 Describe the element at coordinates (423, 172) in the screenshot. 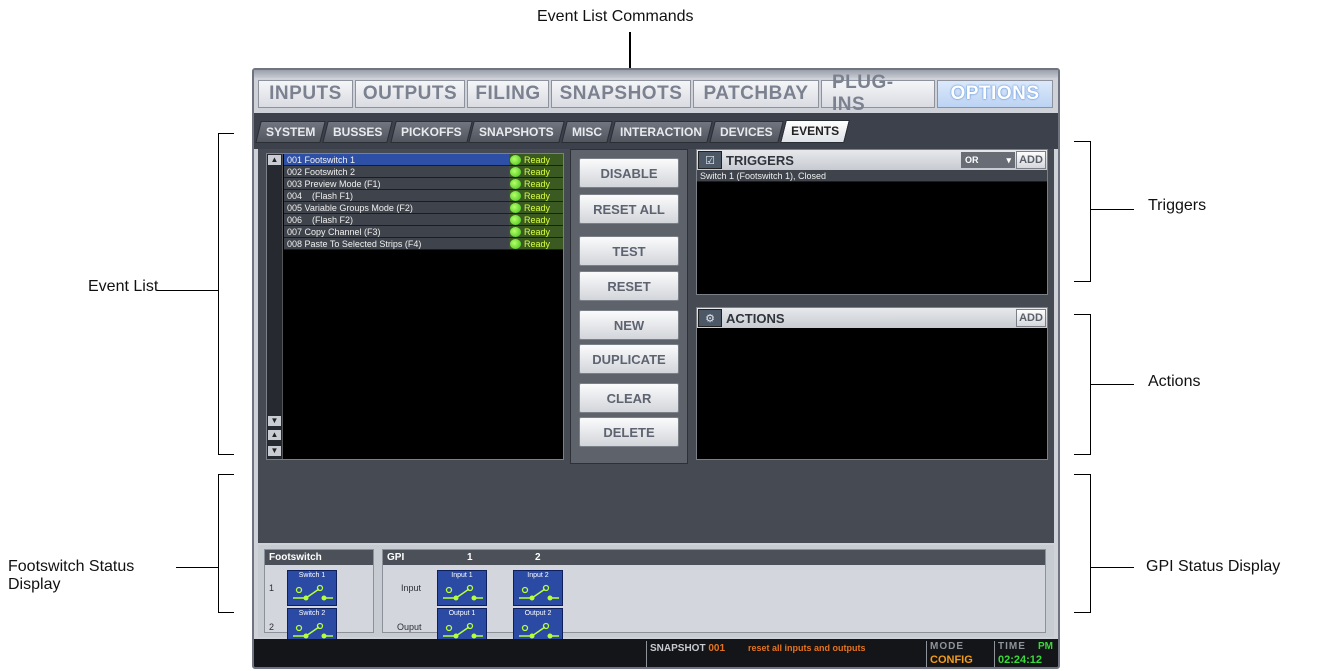

I see `list-item: 002 Footswitch 2 Ready` at that location.